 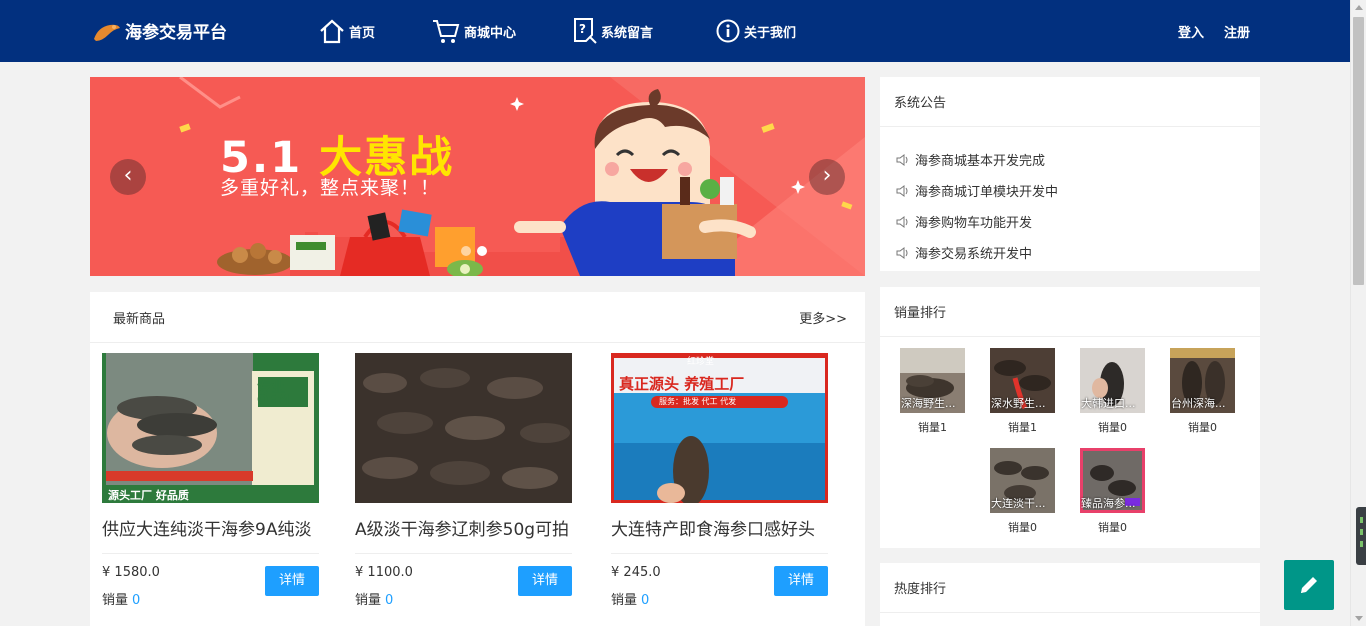 What do you see at coordinates (1359, 618) in the screenshot?
I see `scroll-down-icon` at bounding box center [1359, 618].